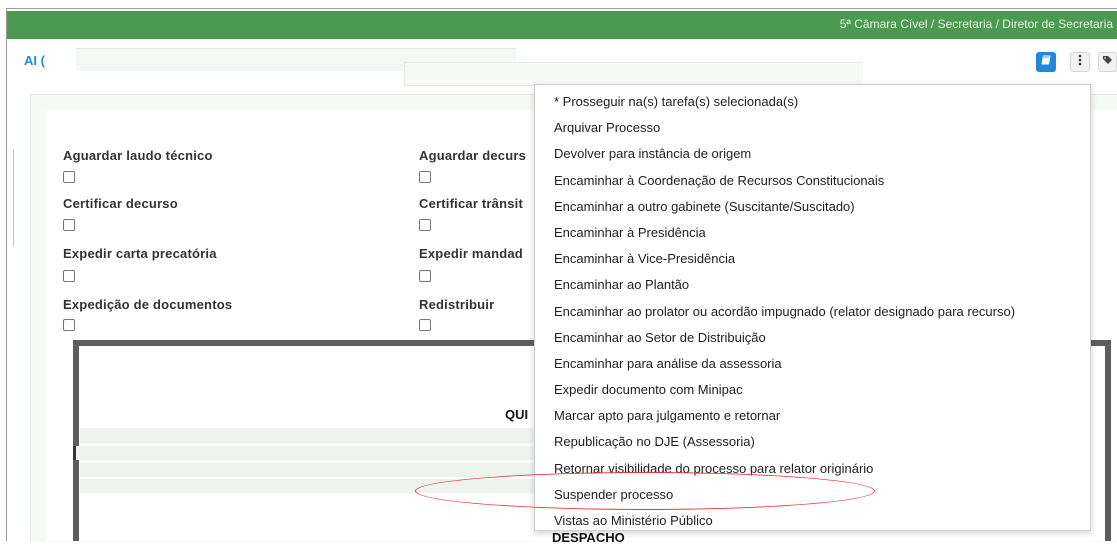  I want to click on highlight-annotation, so click(645, 491).